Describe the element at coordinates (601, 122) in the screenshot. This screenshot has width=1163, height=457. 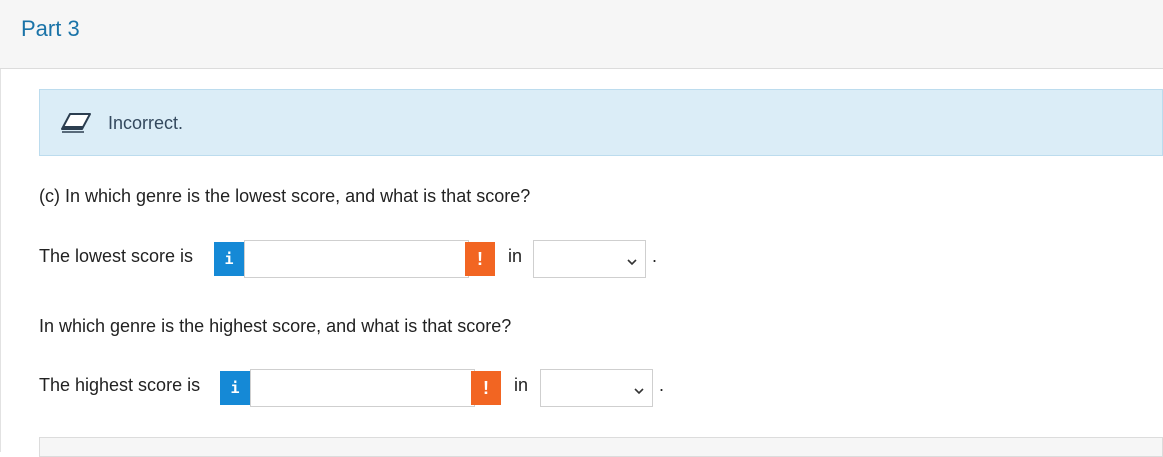
I see `feedback-alert: Incorrect.` at that location.